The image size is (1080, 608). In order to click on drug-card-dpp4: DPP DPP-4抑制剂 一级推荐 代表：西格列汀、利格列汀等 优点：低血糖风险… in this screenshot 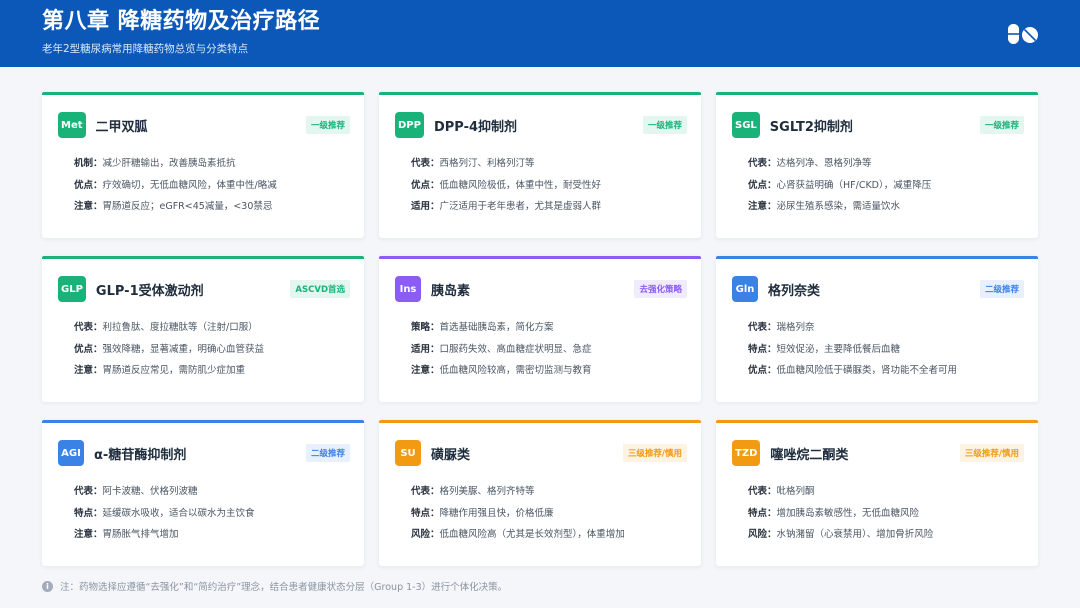, I will do `click(540, 165)`.